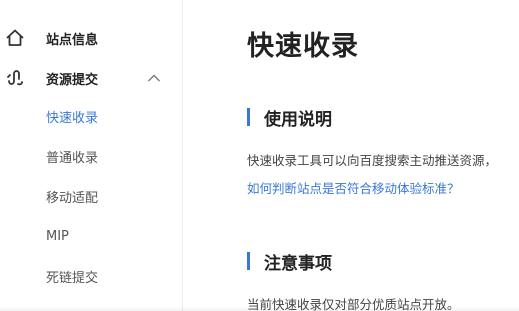  What do you see at coordinates (72, 40) in the screenshot?
I see `sidebar-item-label: 站点信息` at bounding box center [72, 40].